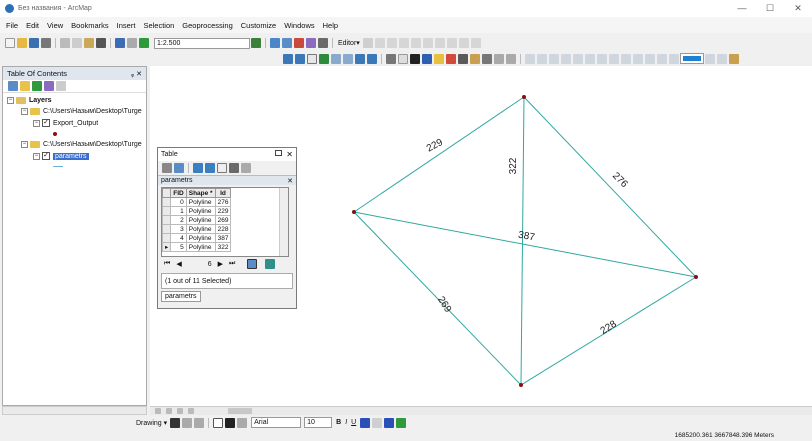  Describe the element at coordinates (179, 168) in the screenshot. I see `related-tables-icon` at that location.